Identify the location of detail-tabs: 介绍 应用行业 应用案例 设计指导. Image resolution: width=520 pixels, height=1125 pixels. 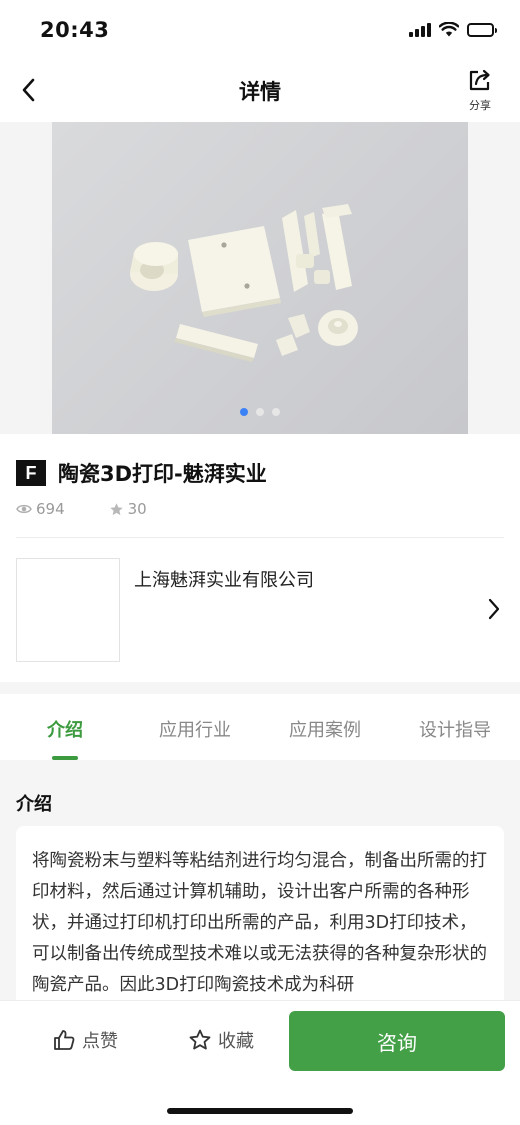
(260, 727).